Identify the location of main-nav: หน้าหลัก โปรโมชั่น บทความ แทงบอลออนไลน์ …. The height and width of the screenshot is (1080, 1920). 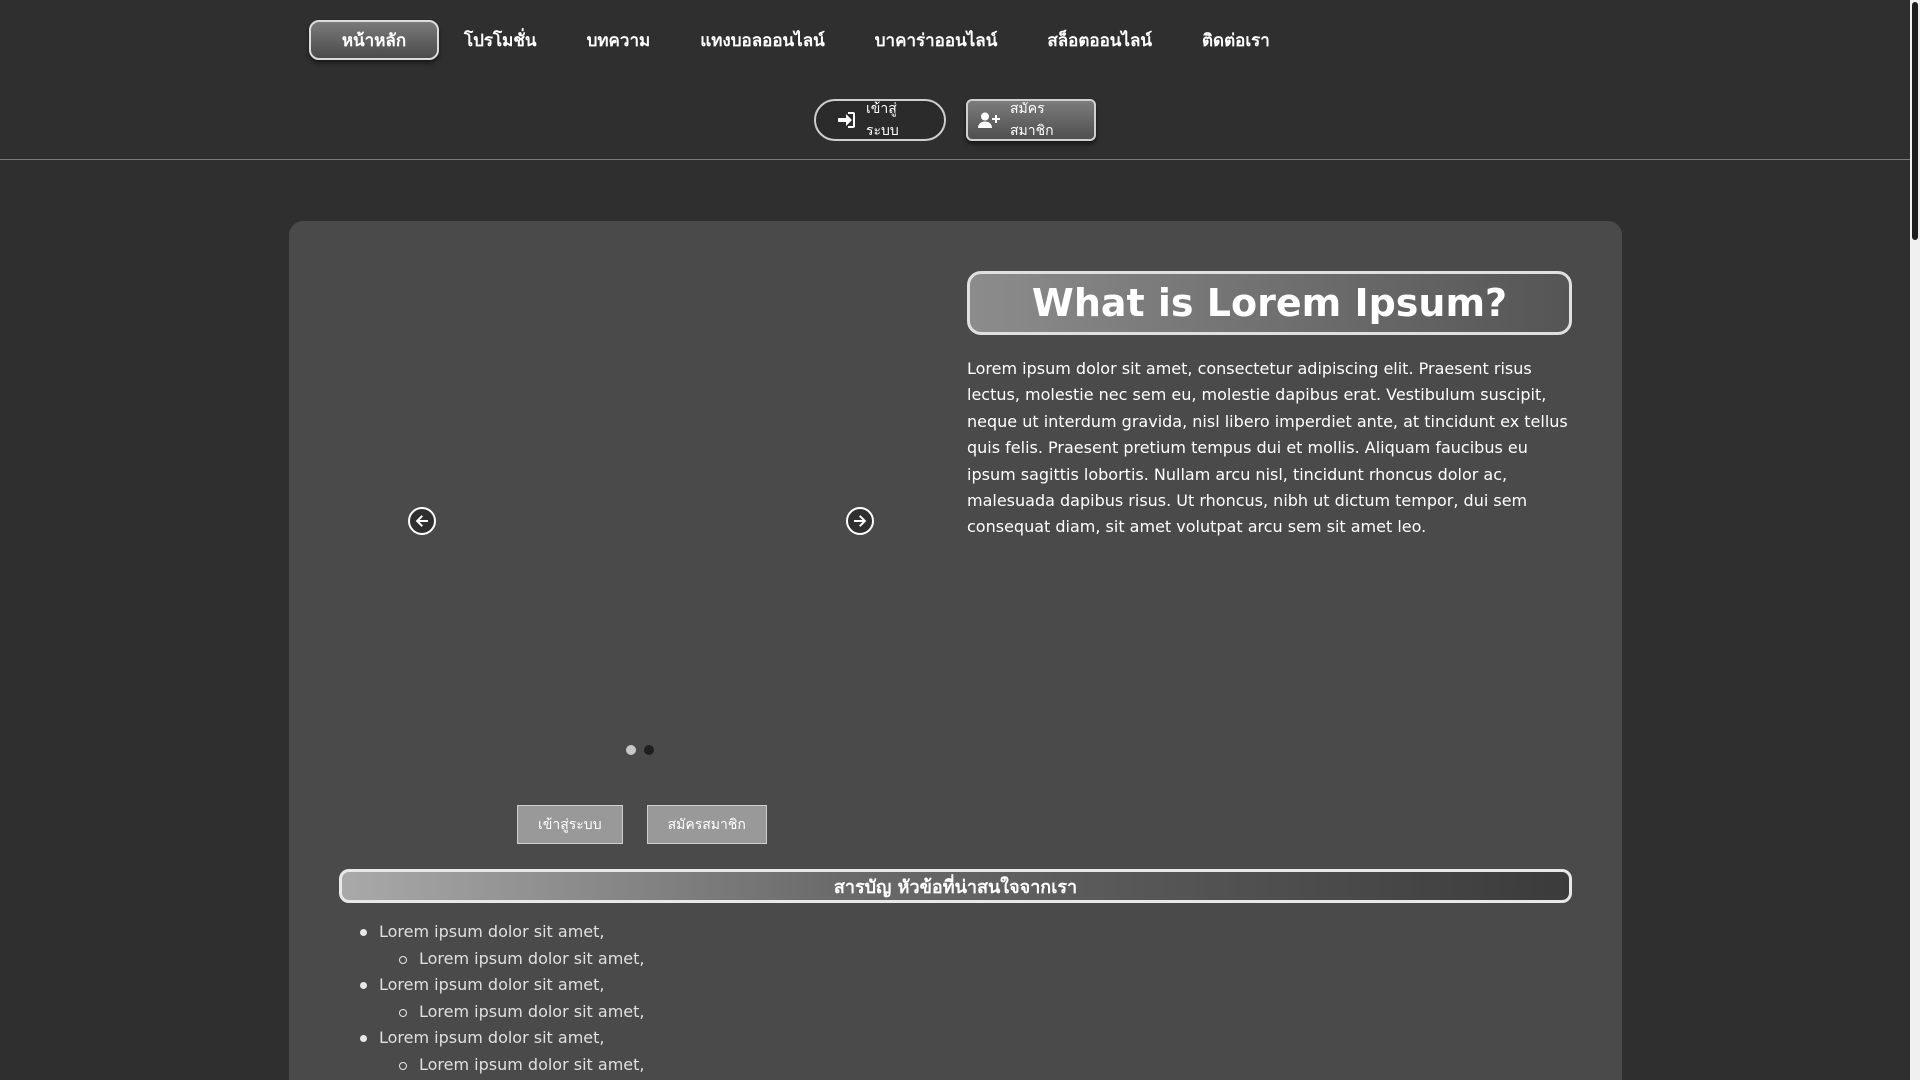
(802, 40).